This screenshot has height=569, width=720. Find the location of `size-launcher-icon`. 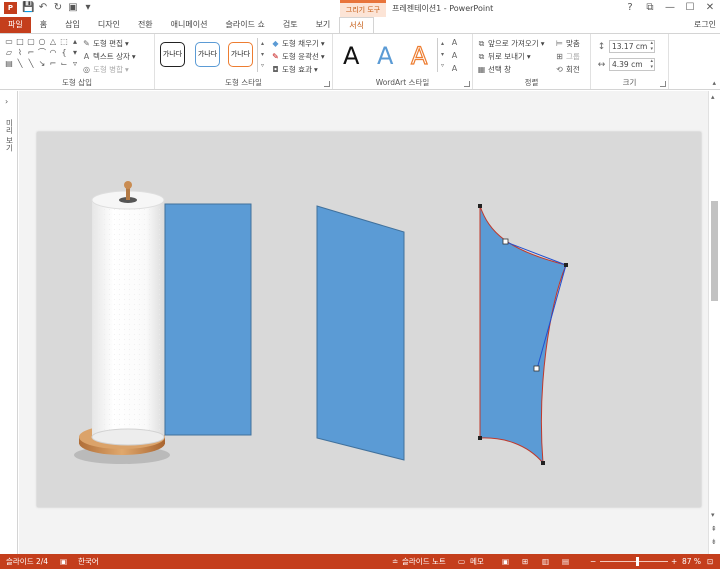

size-launcher-icon is located at coordinates (663, 84).